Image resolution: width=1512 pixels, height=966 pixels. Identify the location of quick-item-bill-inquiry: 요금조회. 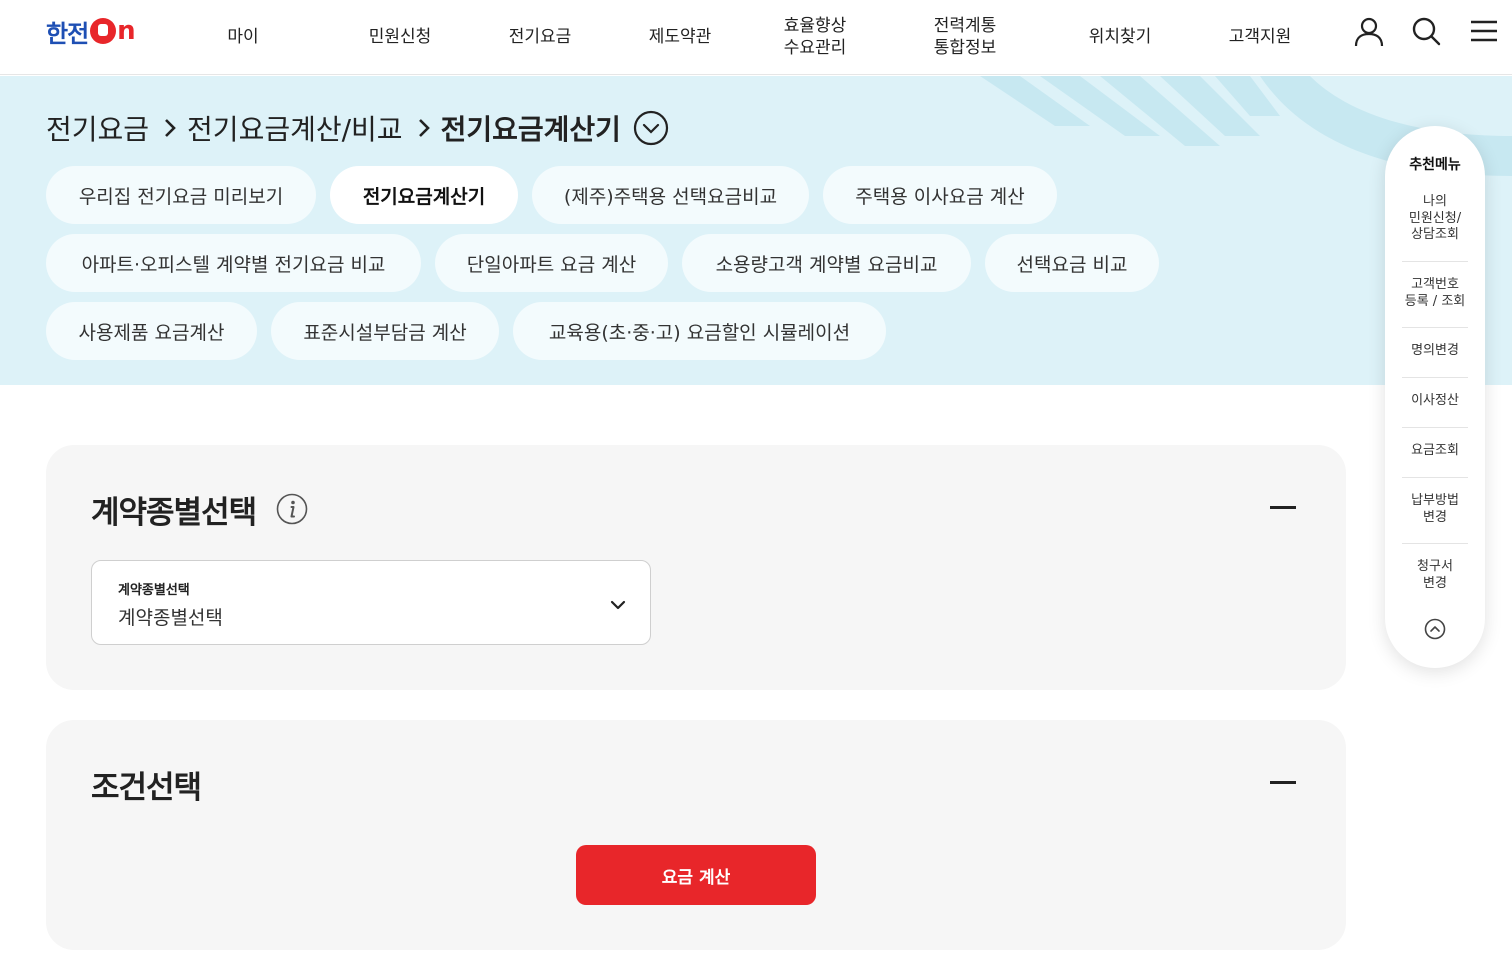
(1435, 451).